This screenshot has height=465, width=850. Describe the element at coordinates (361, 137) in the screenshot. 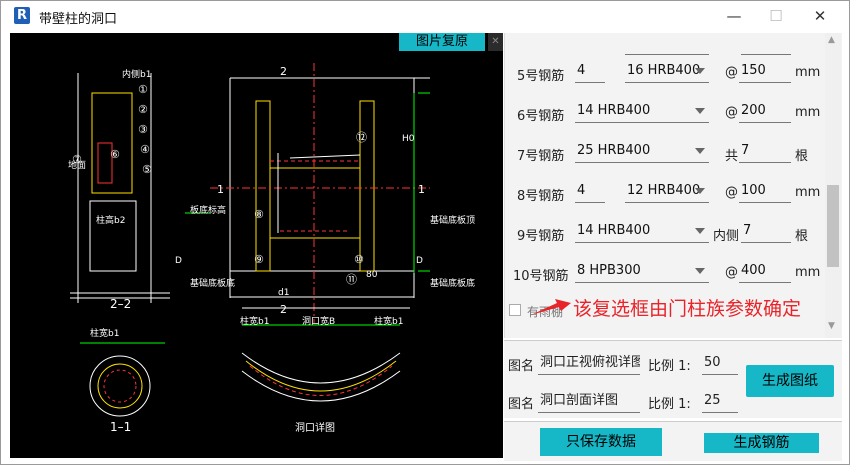

I see `callout-number: ⑫` at that location.